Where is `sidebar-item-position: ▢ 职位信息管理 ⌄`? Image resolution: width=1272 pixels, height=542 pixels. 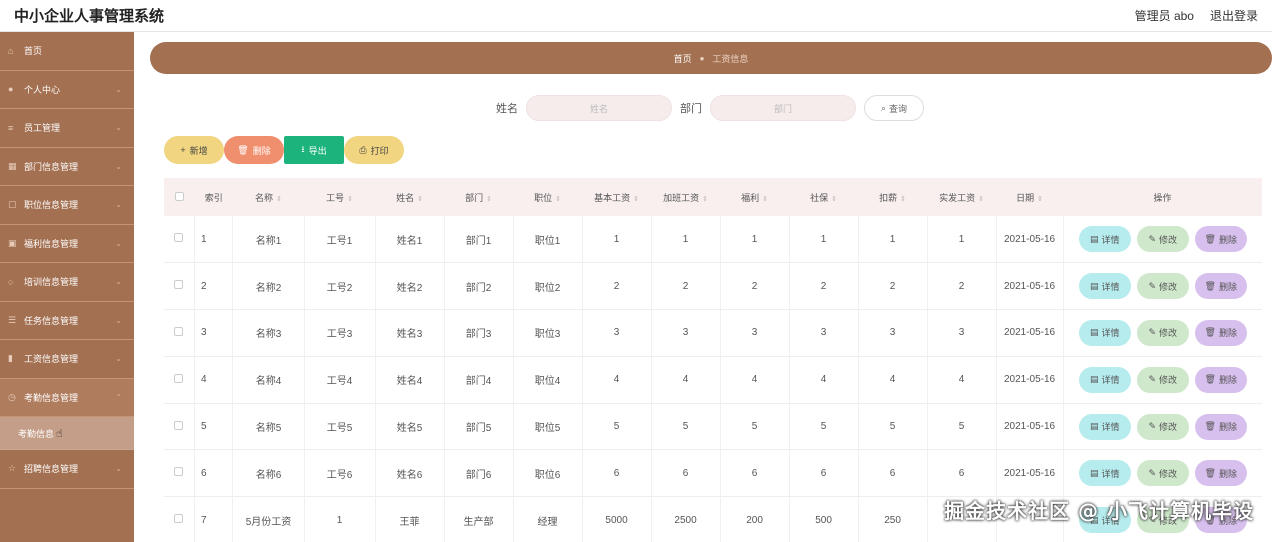 sidebar-item-position: ▢ 职位信息管理 ⌄ is located at coordinates (67, 205).